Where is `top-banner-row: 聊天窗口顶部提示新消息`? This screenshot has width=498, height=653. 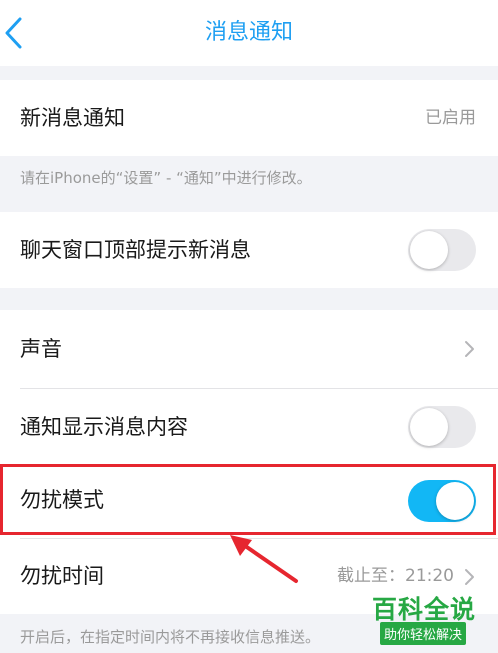
top-banner-row: 聊天窗口顶部提示新消息 is located at coordinates (249, 250).